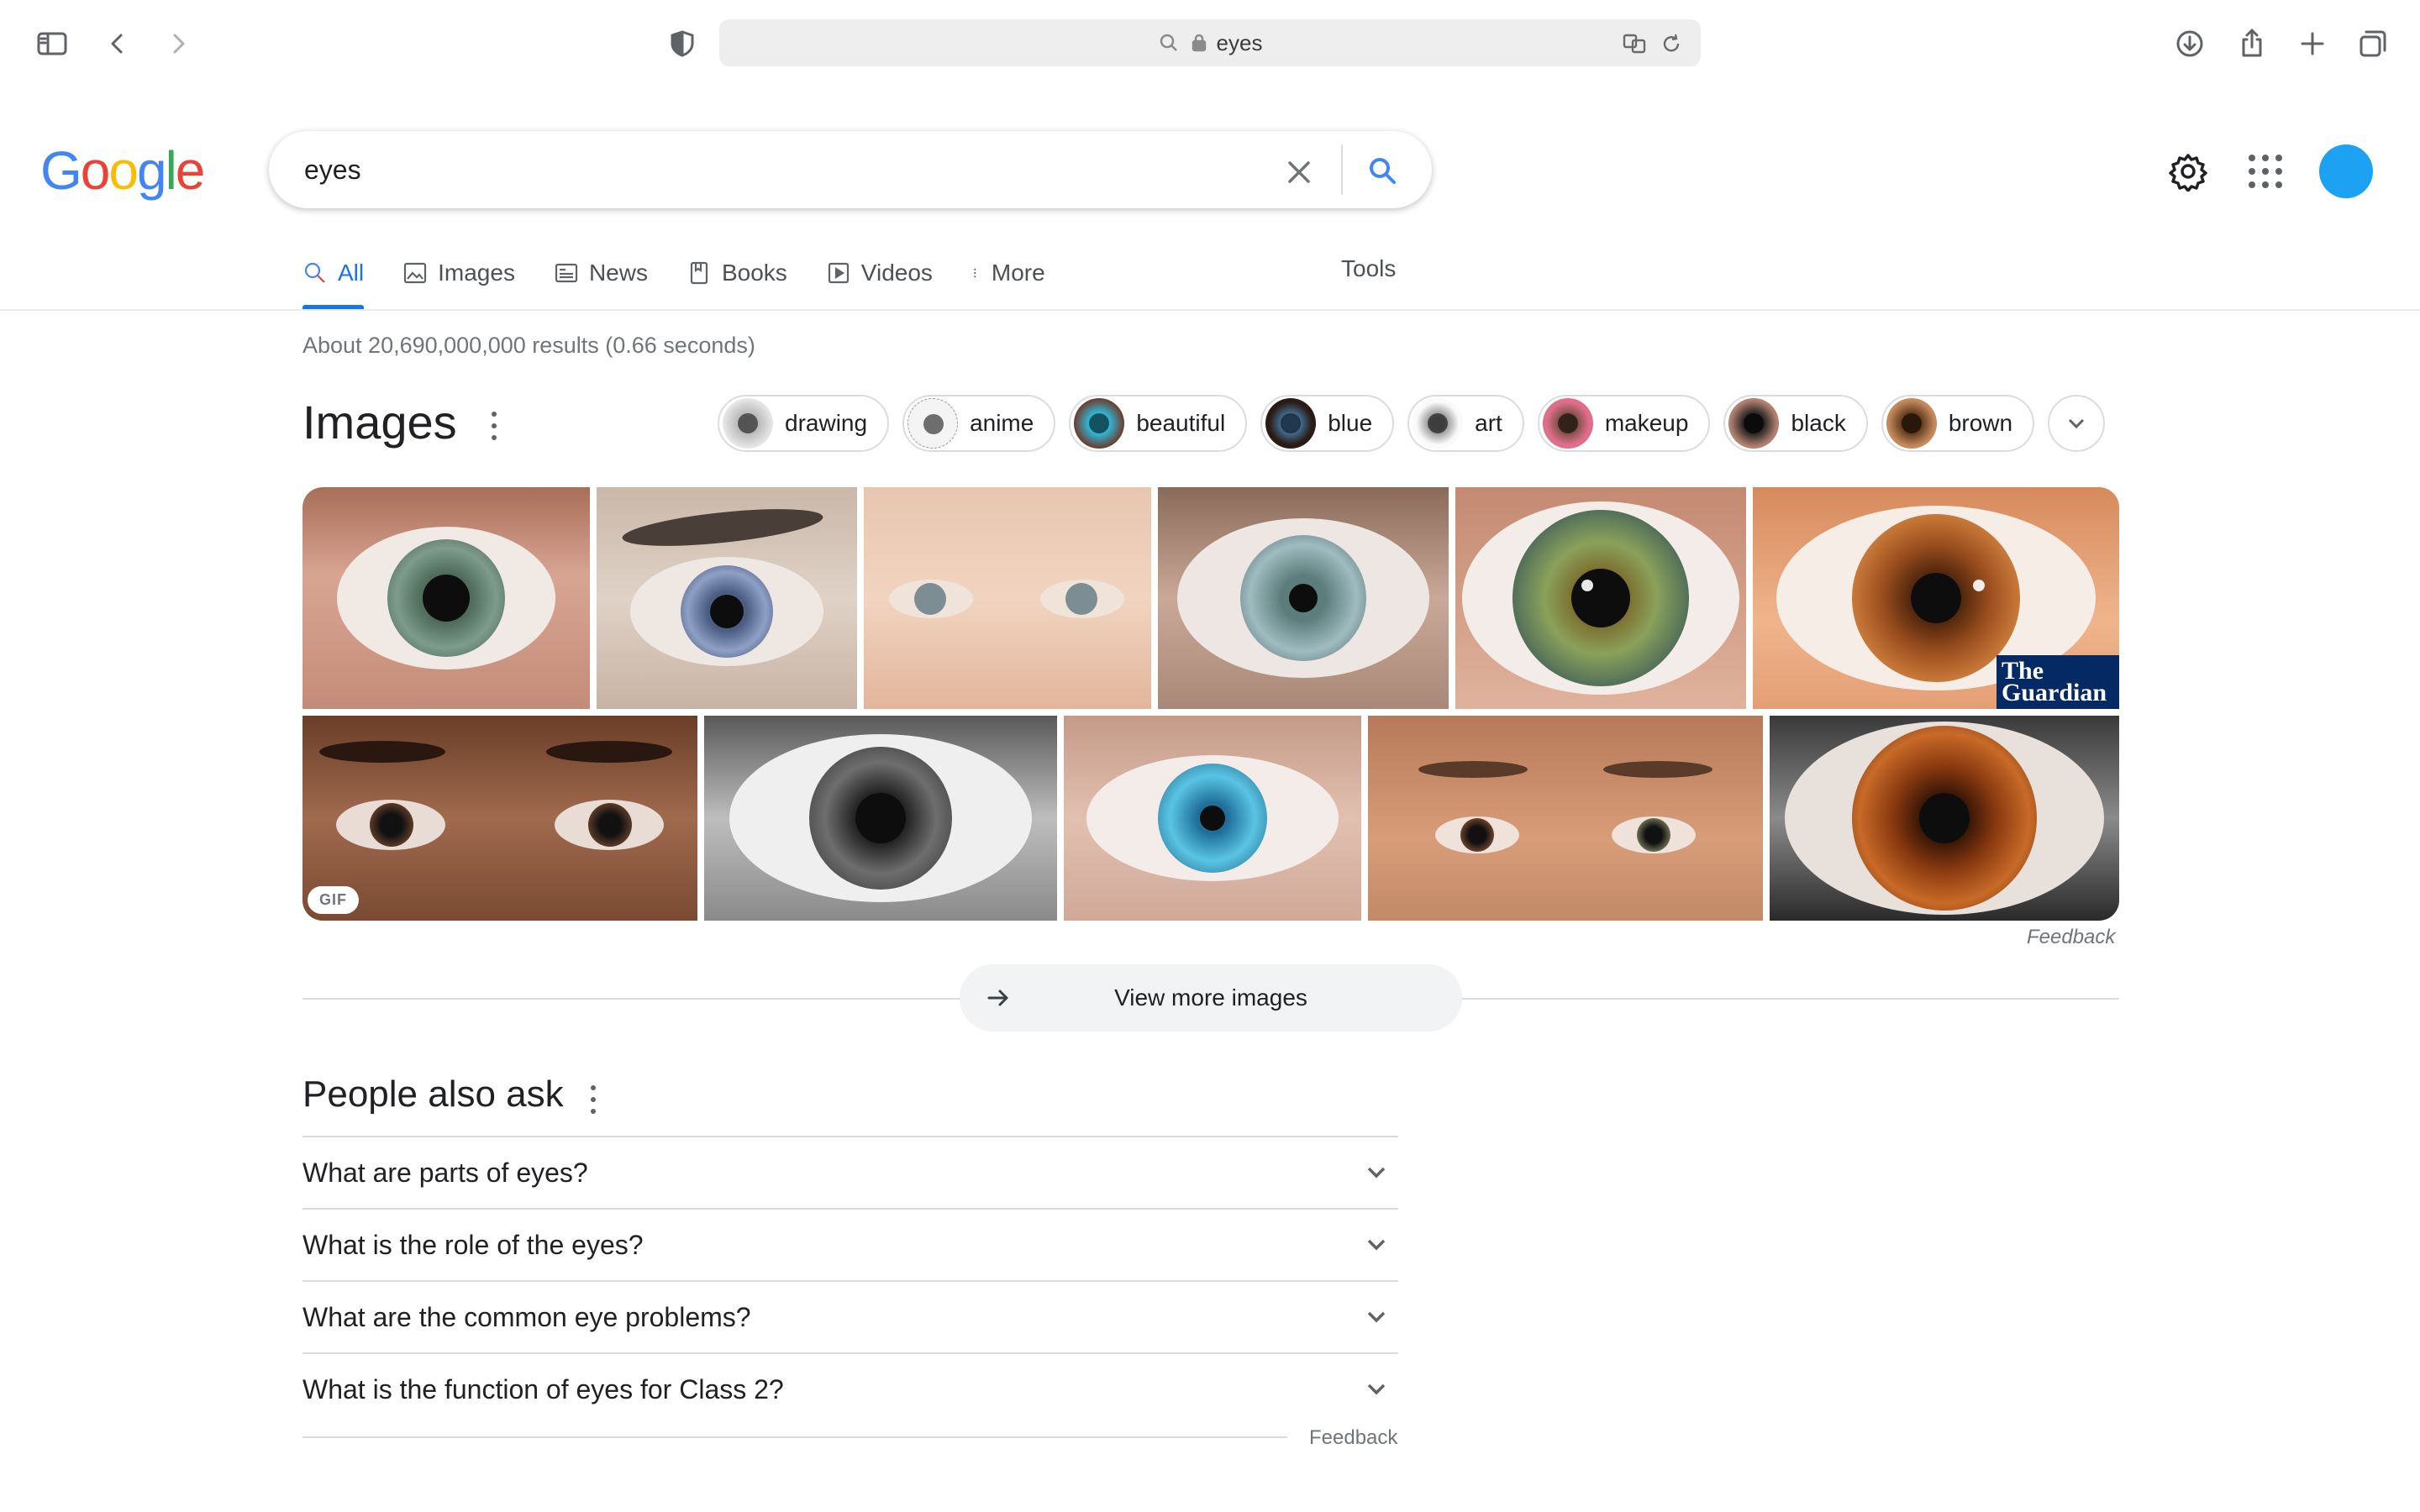 This screenshot has height=1512, width=2420. What do you see at coordinates (1018, 273) in the screenshot?
I see `tab-label: More` at bounding box center [1018, 273].